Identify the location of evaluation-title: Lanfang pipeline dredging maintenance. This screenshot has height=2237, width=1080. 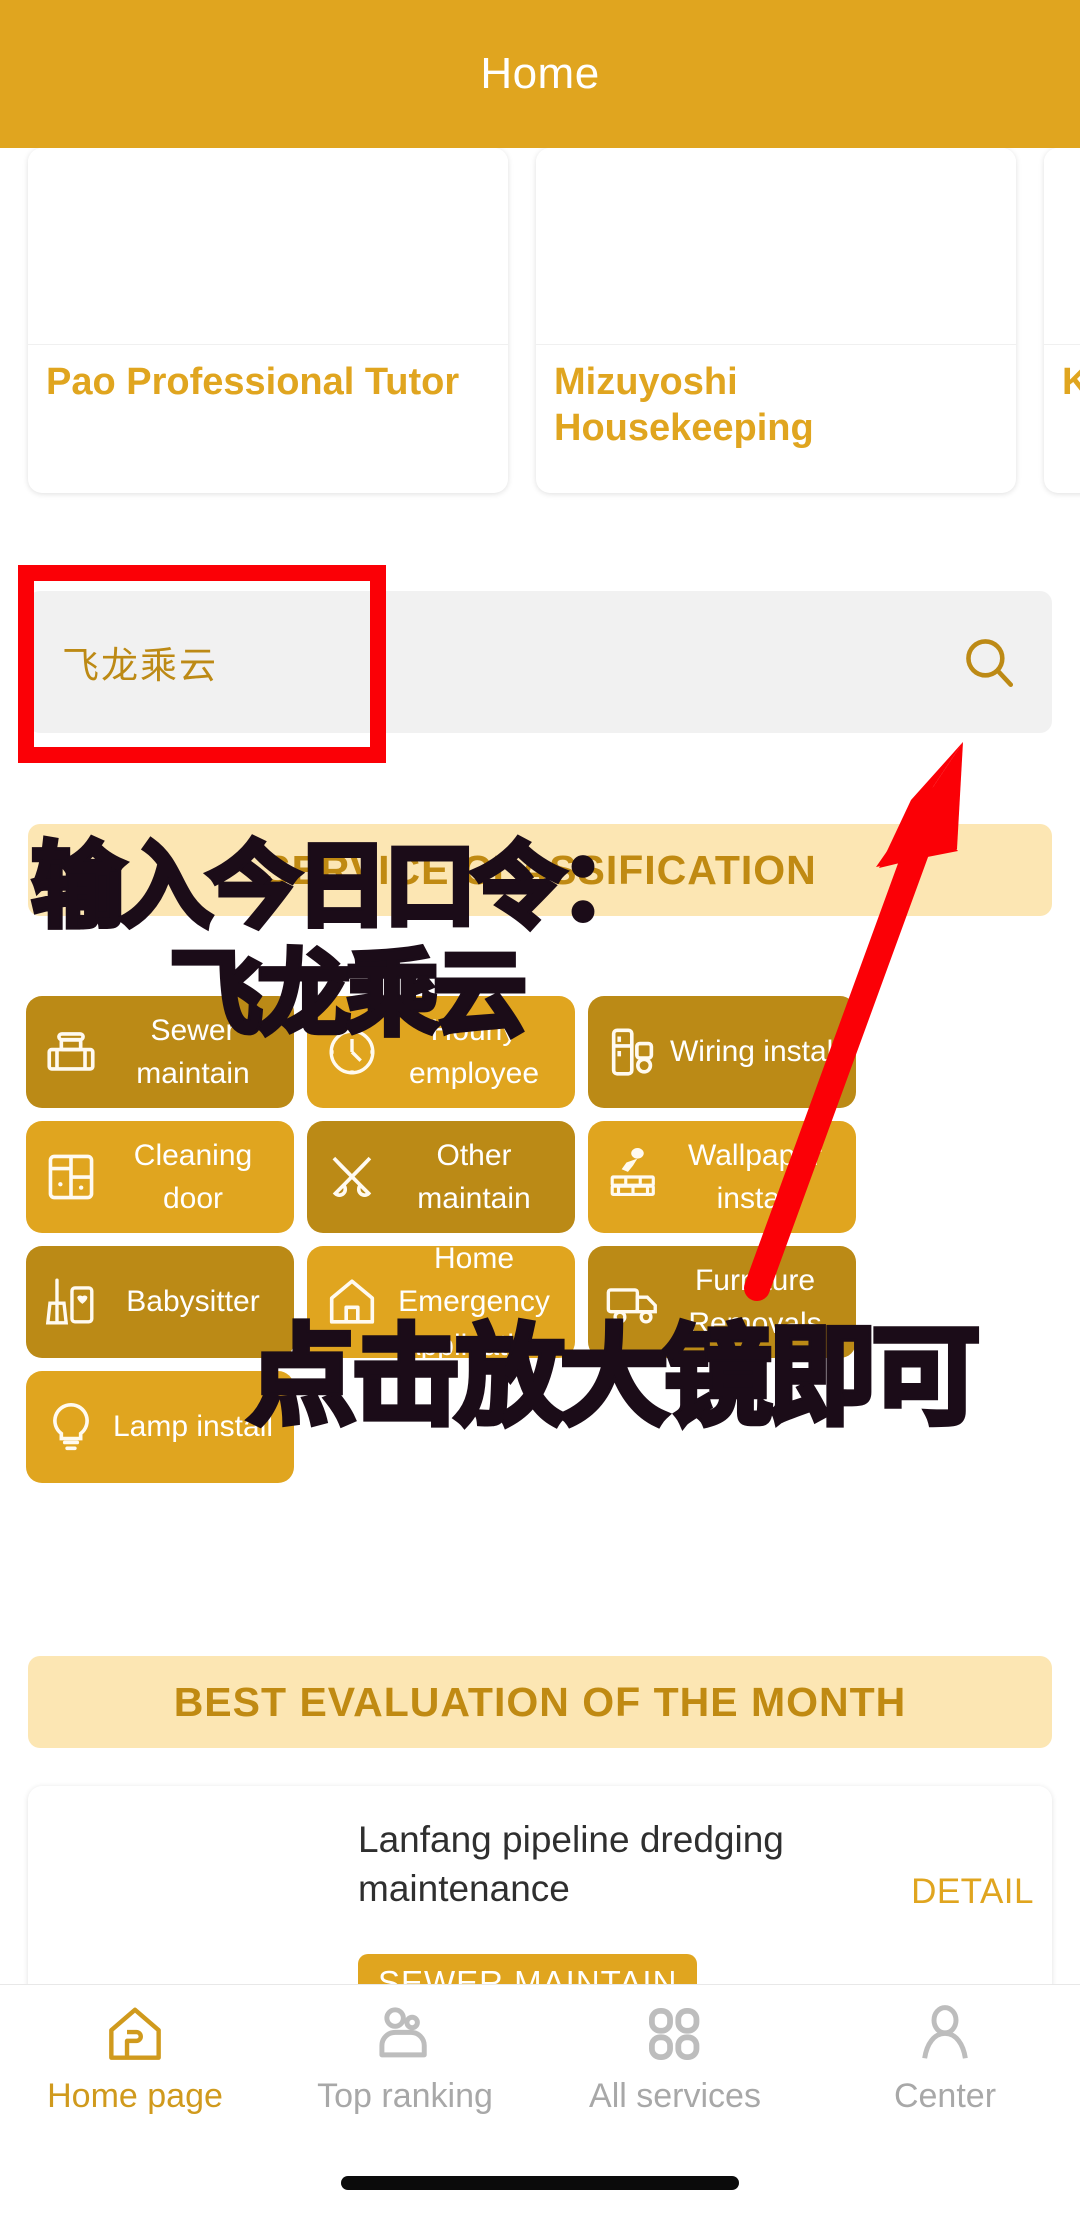
(571, 1864).